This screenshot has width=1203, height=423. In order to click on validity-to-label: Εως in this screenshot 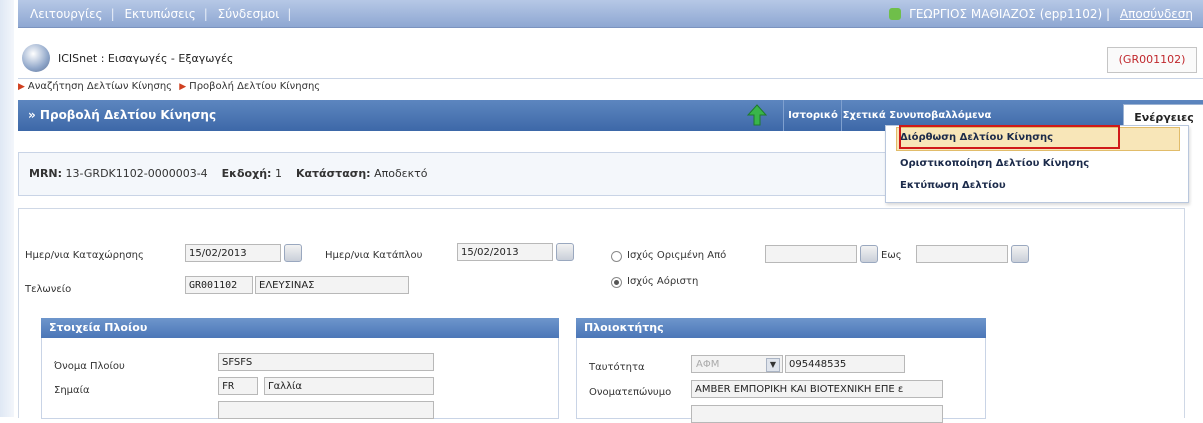, I will do `click(891, 255)`.